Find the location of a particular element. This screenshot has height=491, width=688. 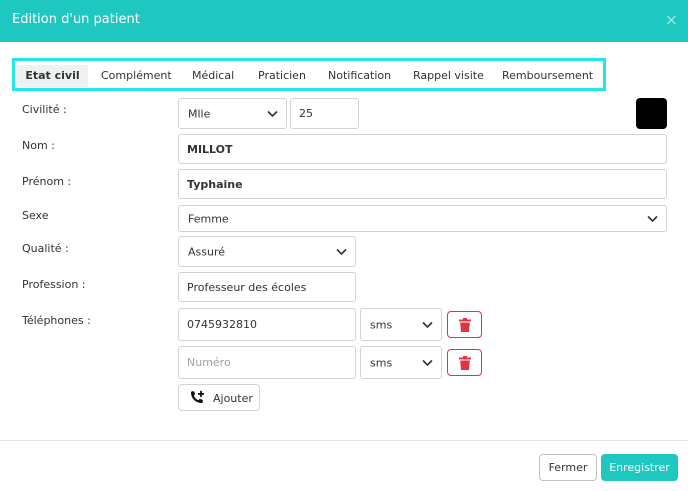

close-icon: × is located at coordinates (671, 19).